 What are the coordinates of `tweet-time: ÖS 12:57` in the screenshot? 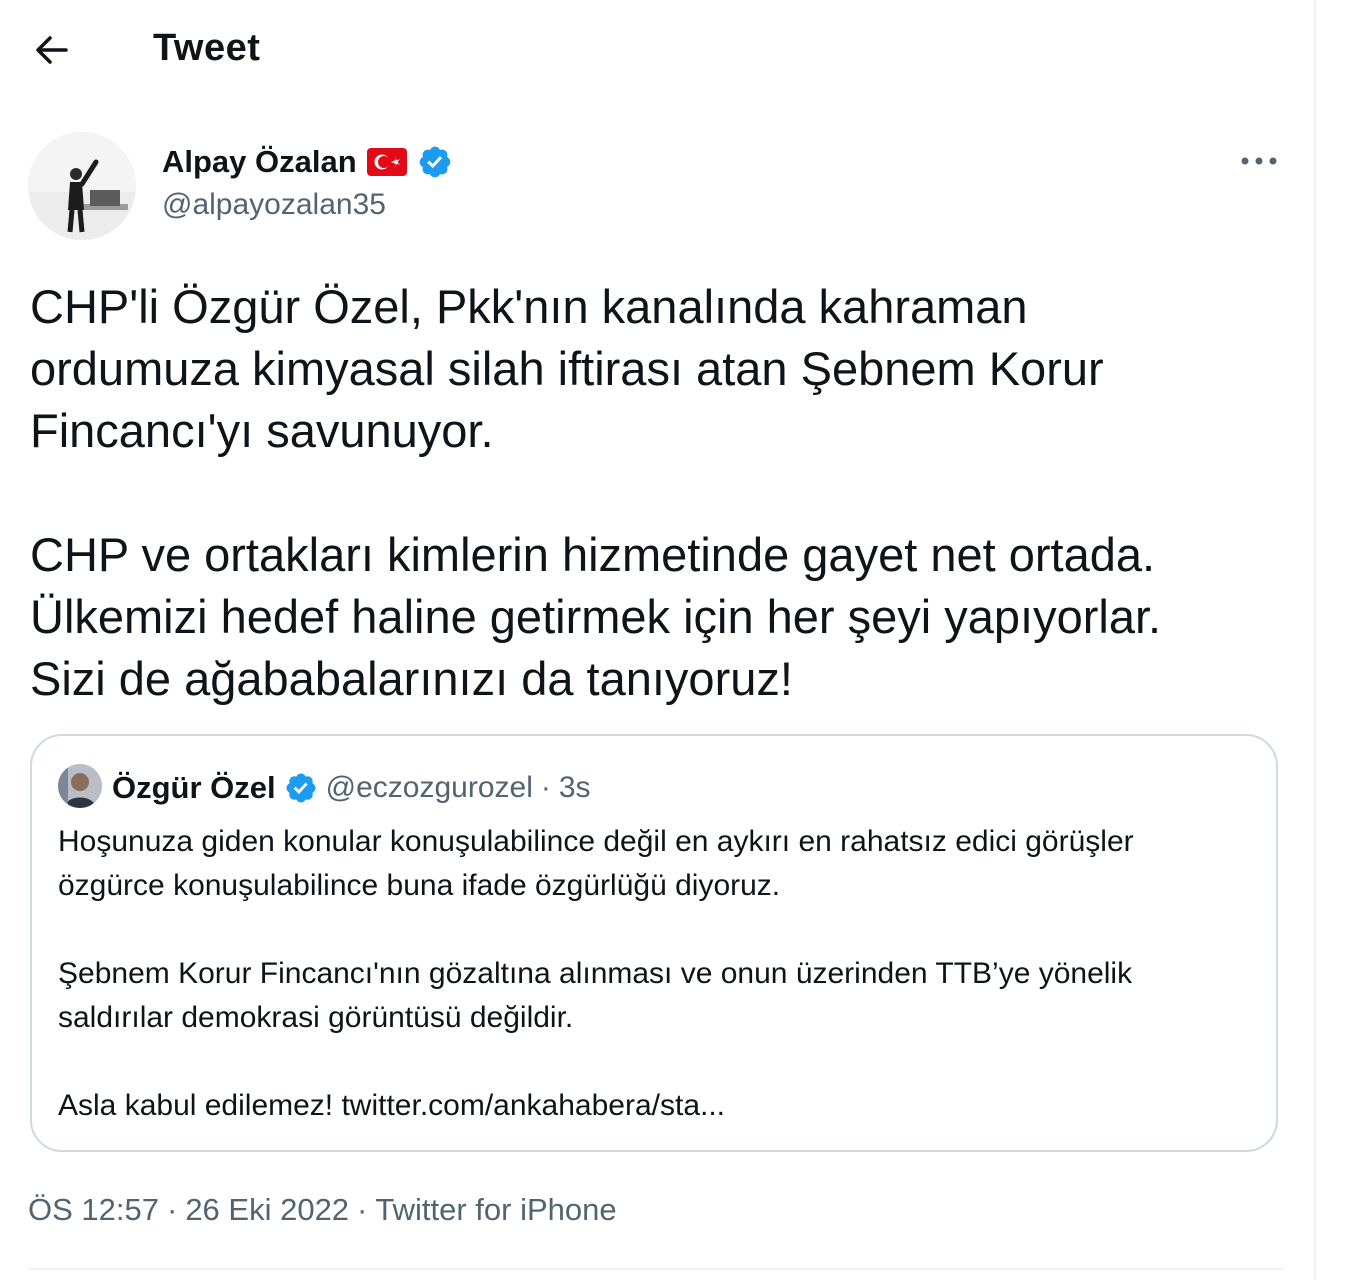 It's located at (93, 1210).